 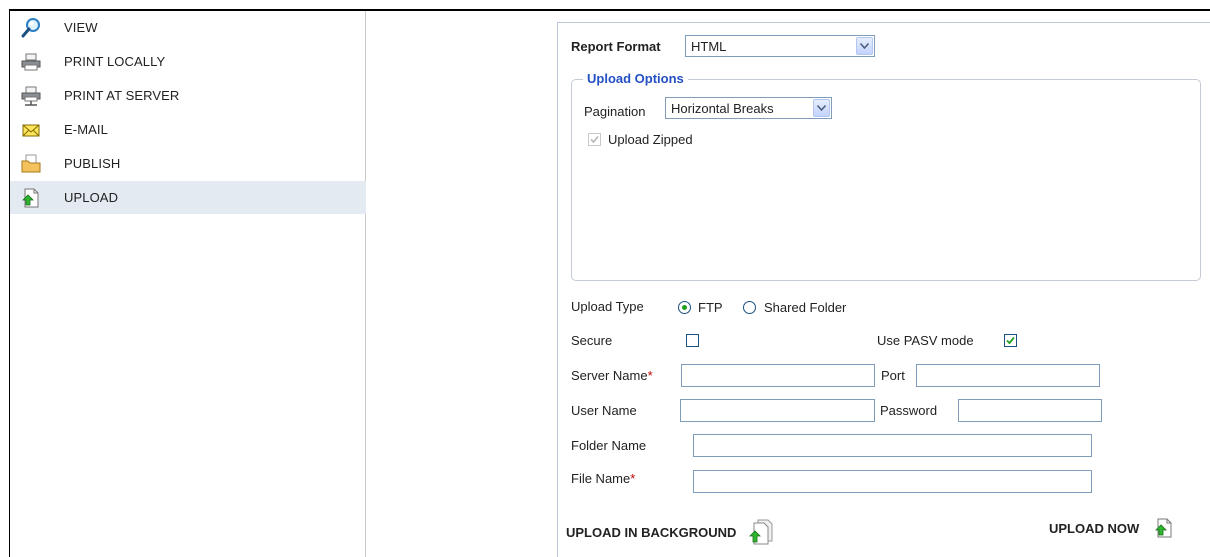 What do you see at coordinates (31, 96) in the screenshot?
I see `server-printer-icon` at bounding box center [31, 96].